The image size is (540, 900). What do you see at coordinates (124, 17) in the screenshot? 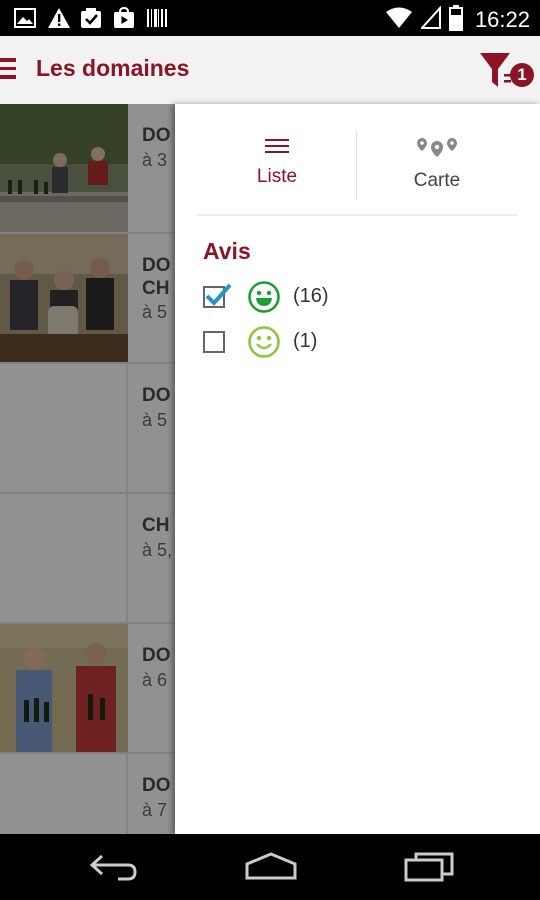
I see `play-store-icon` at bounding box center [124, 17].